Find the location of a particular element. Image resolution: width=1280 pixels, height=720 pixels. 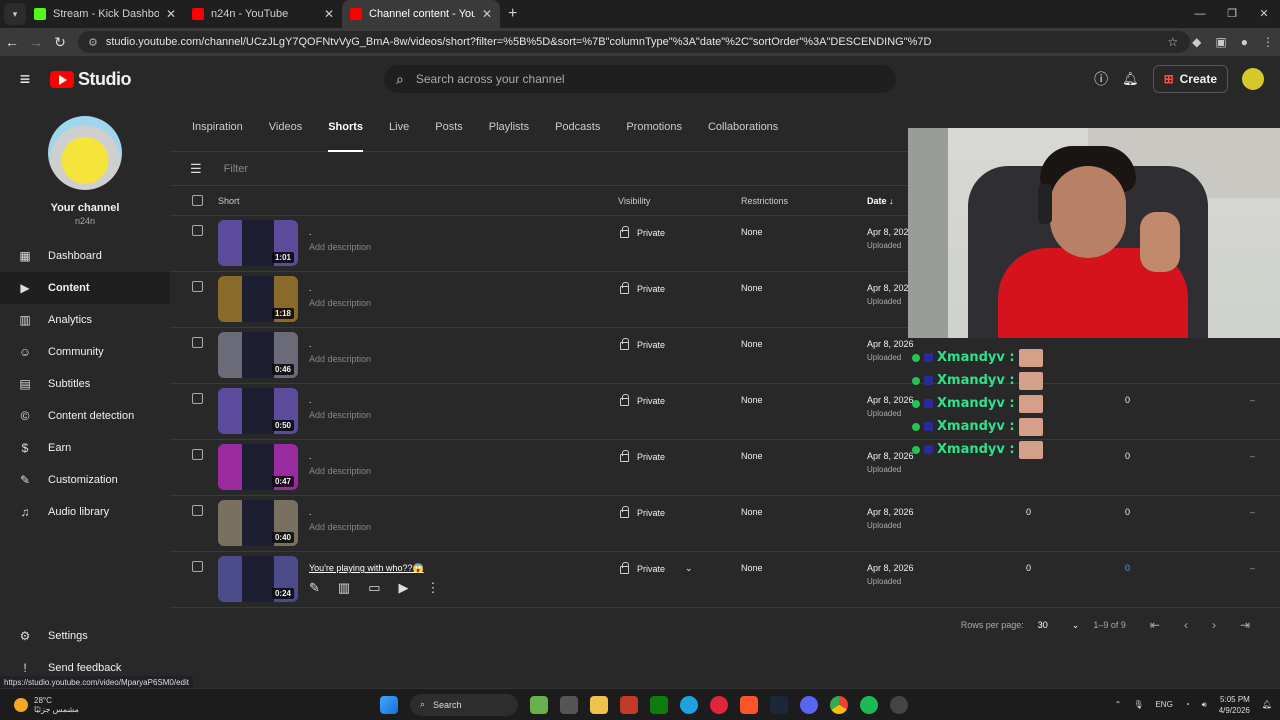

create-button: ⊞ Create is located at coordinates (1190, 79).